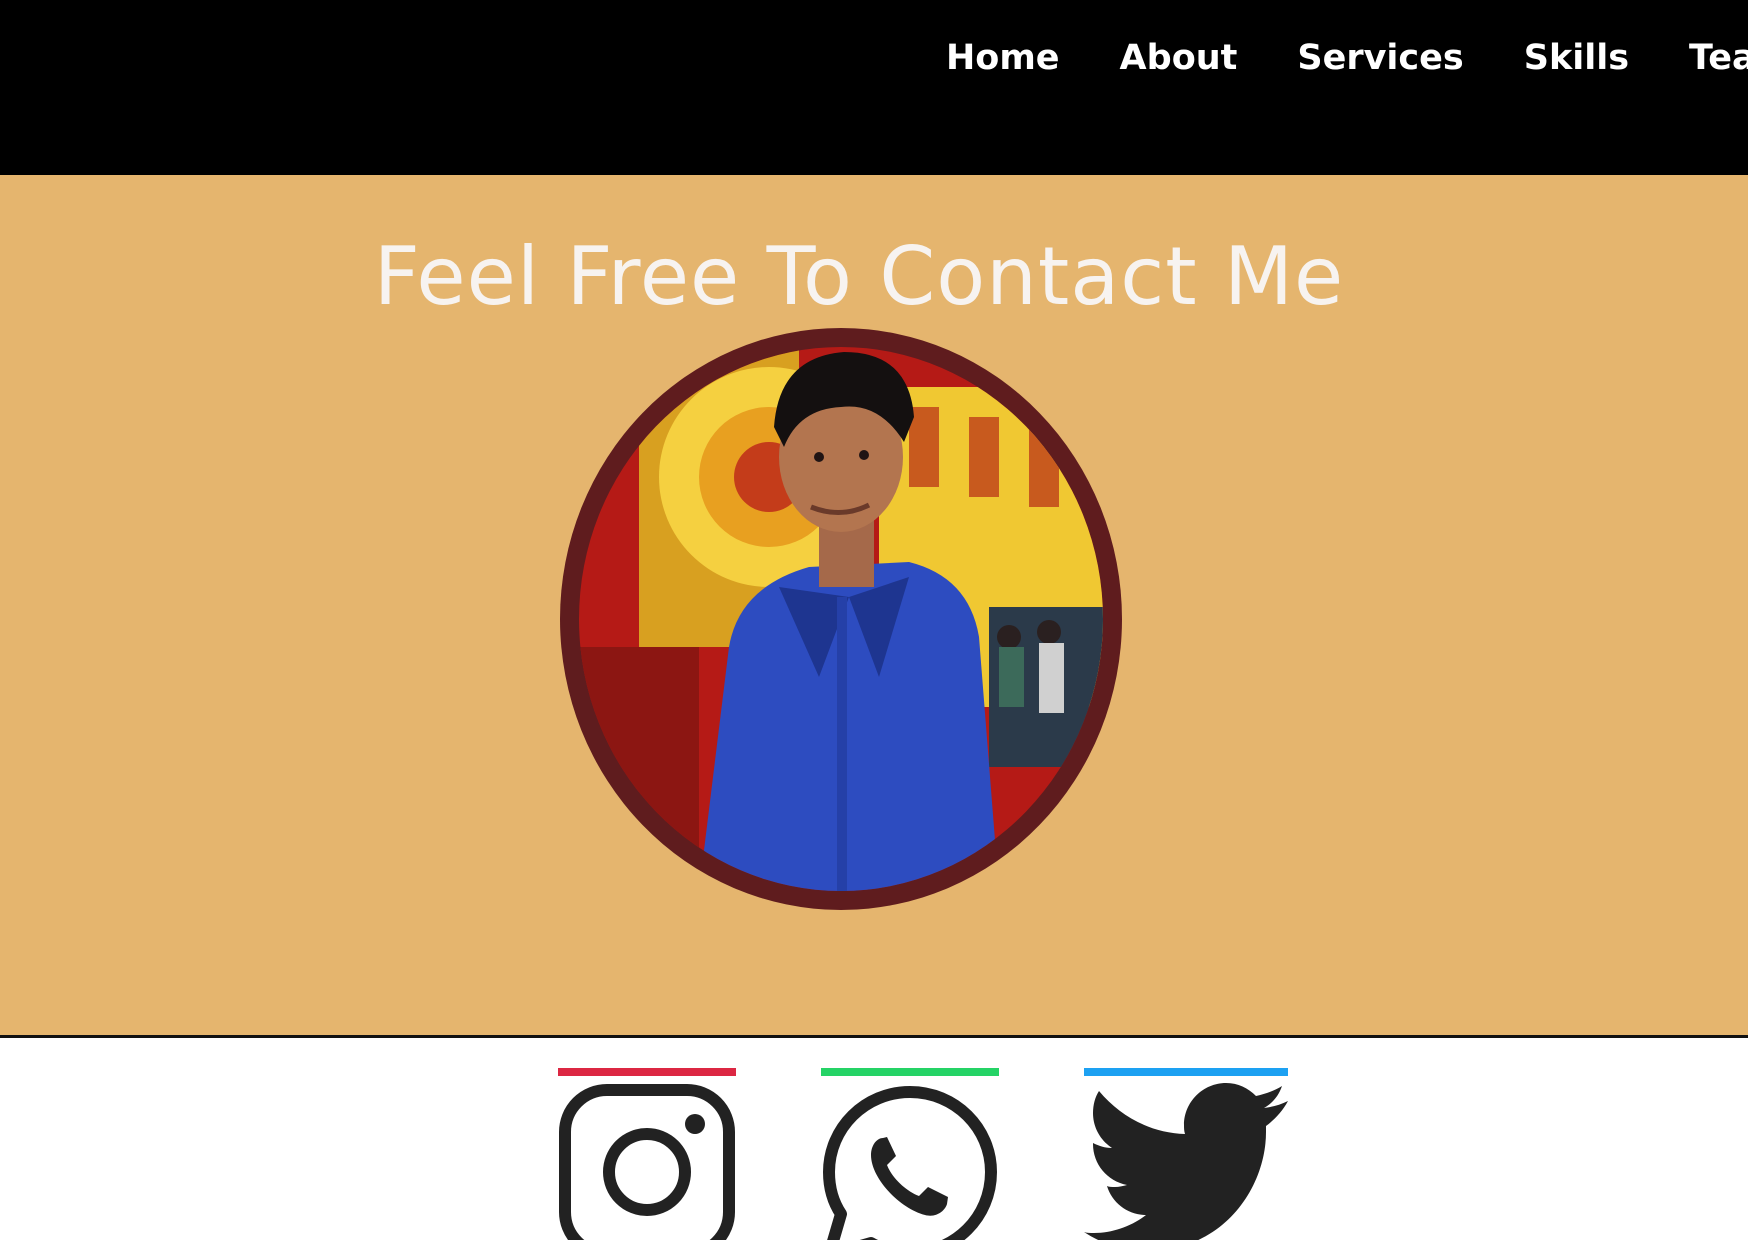  I want to click on twitter-accent-bar, so click(1186, 1072).